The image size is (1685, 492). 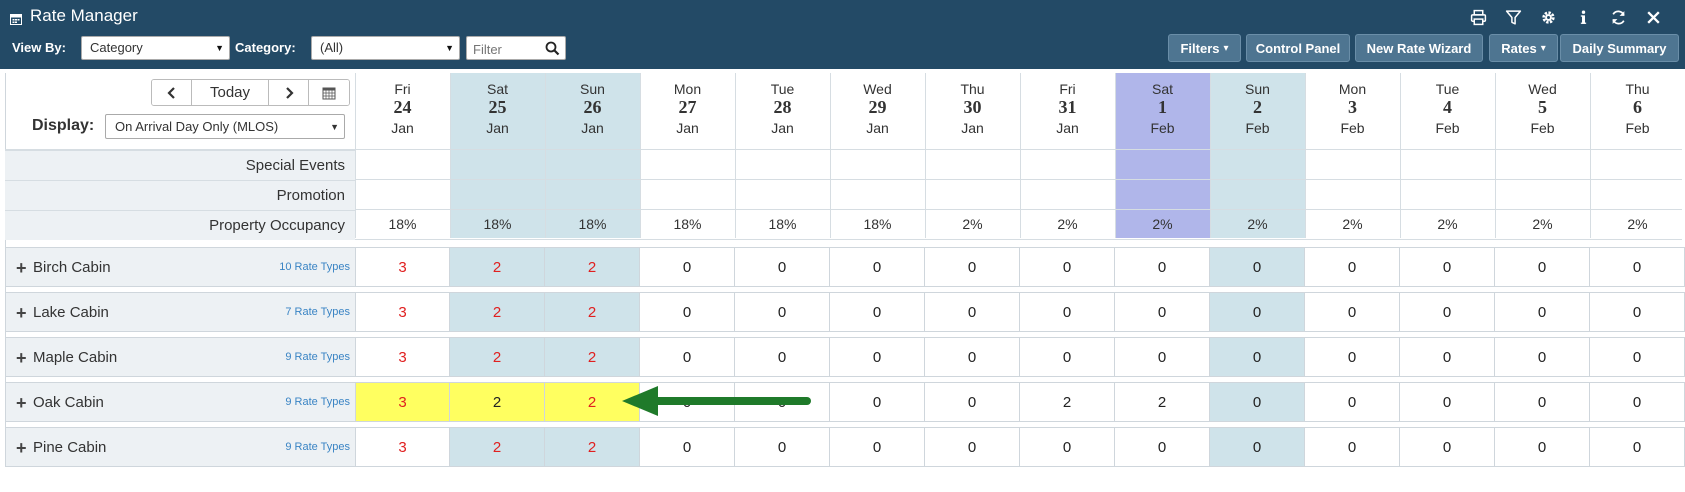 What do you see at coordinates (1162, 111) in the screenshot?
I see `date-header: Sat 1 Feb` at bounding box center [1162, 111].